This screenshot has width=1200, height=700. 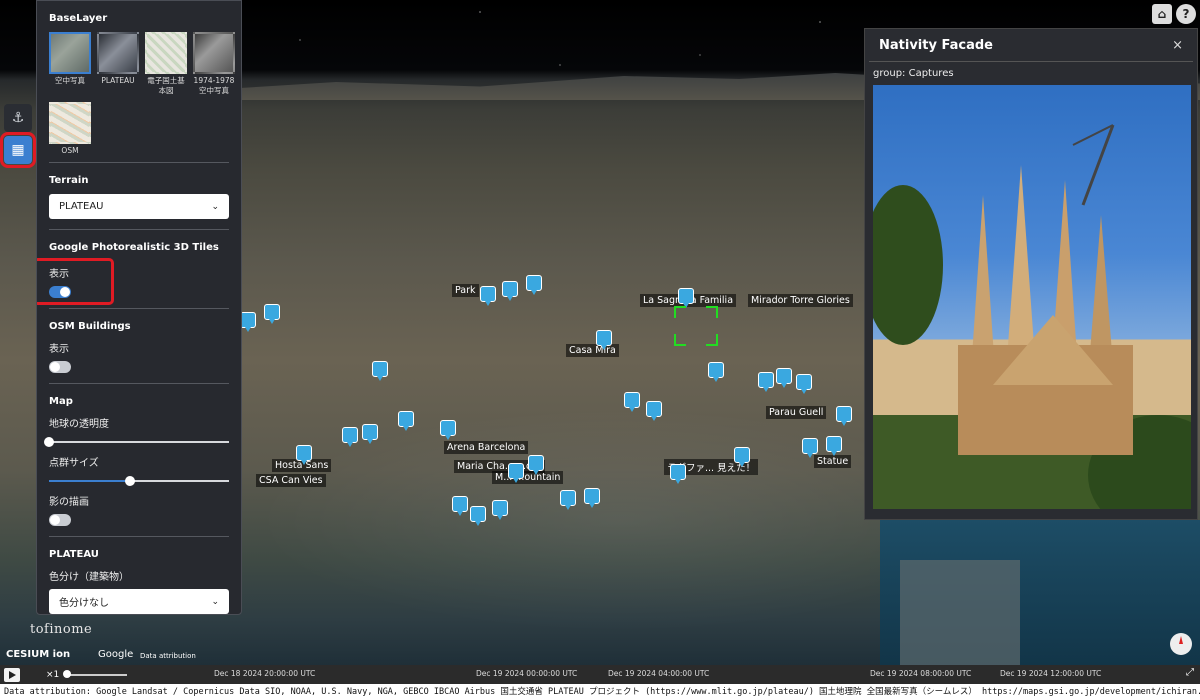 I want to click on data-attribution-link: Data attribution, so click(x=168, y=656).